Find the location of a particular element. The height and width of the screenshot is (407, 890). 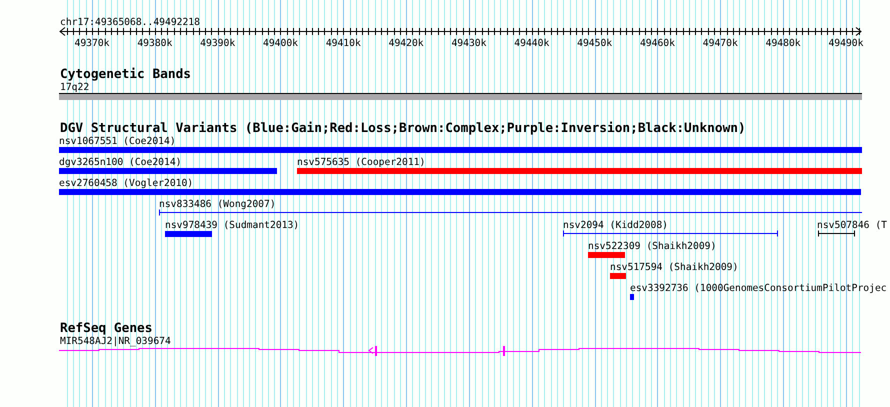

variant-label: nsv1067551 (Coe2014) is located at coordinates (117, 141).